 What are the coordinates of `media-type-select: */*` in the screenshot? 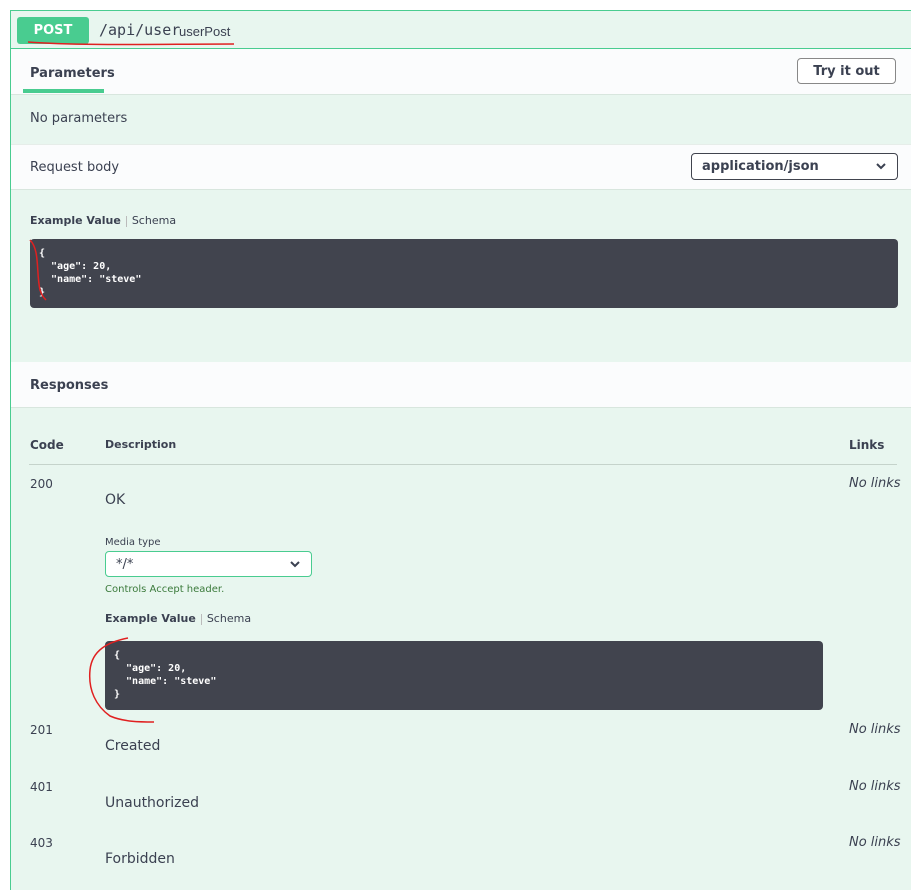 It's located at (208, 564).